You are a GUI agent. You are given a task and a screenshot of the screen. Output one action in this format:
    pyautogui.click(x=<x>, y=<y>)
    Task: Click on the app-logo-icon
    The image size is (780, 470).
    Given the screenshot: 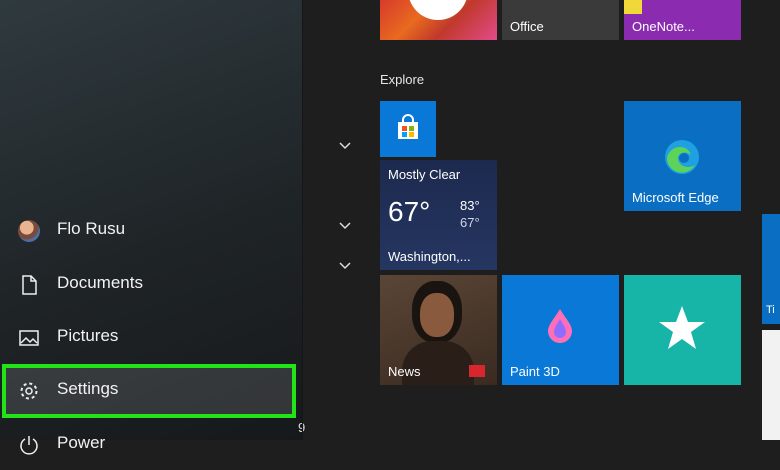 What is the action you would take?
    pyautogui.click(x=438, y=10)
    